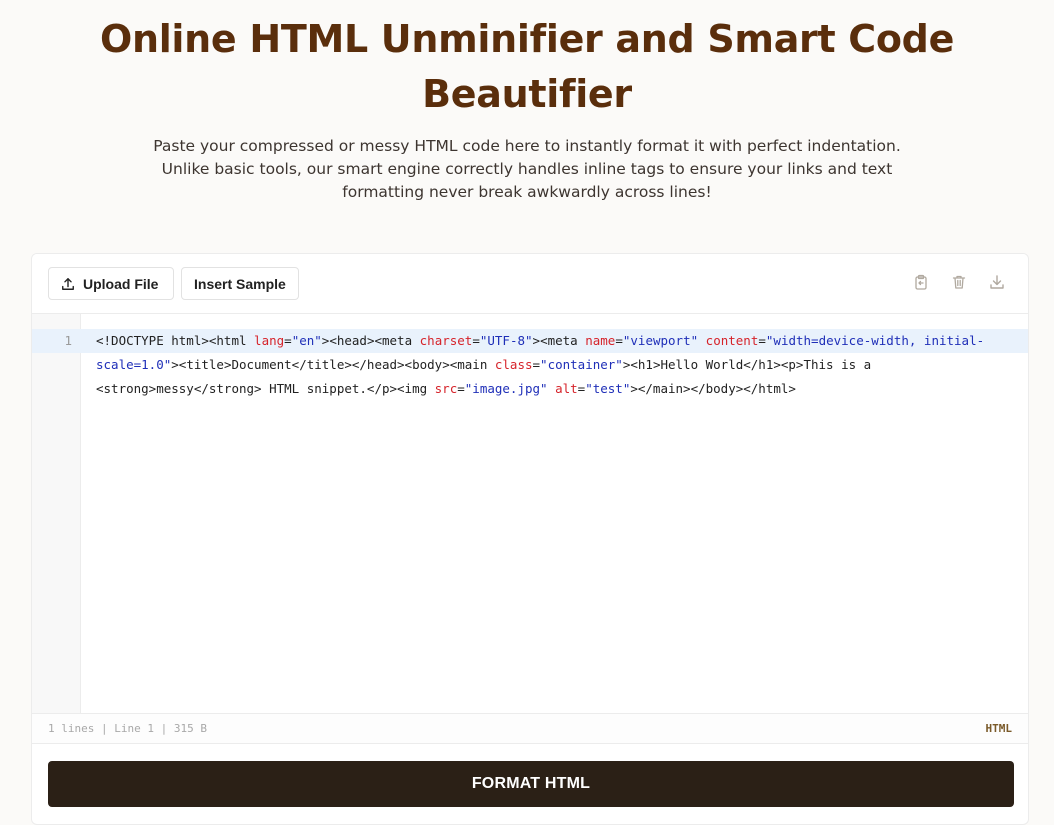  I want to click on clear-button, so click(959, 284).